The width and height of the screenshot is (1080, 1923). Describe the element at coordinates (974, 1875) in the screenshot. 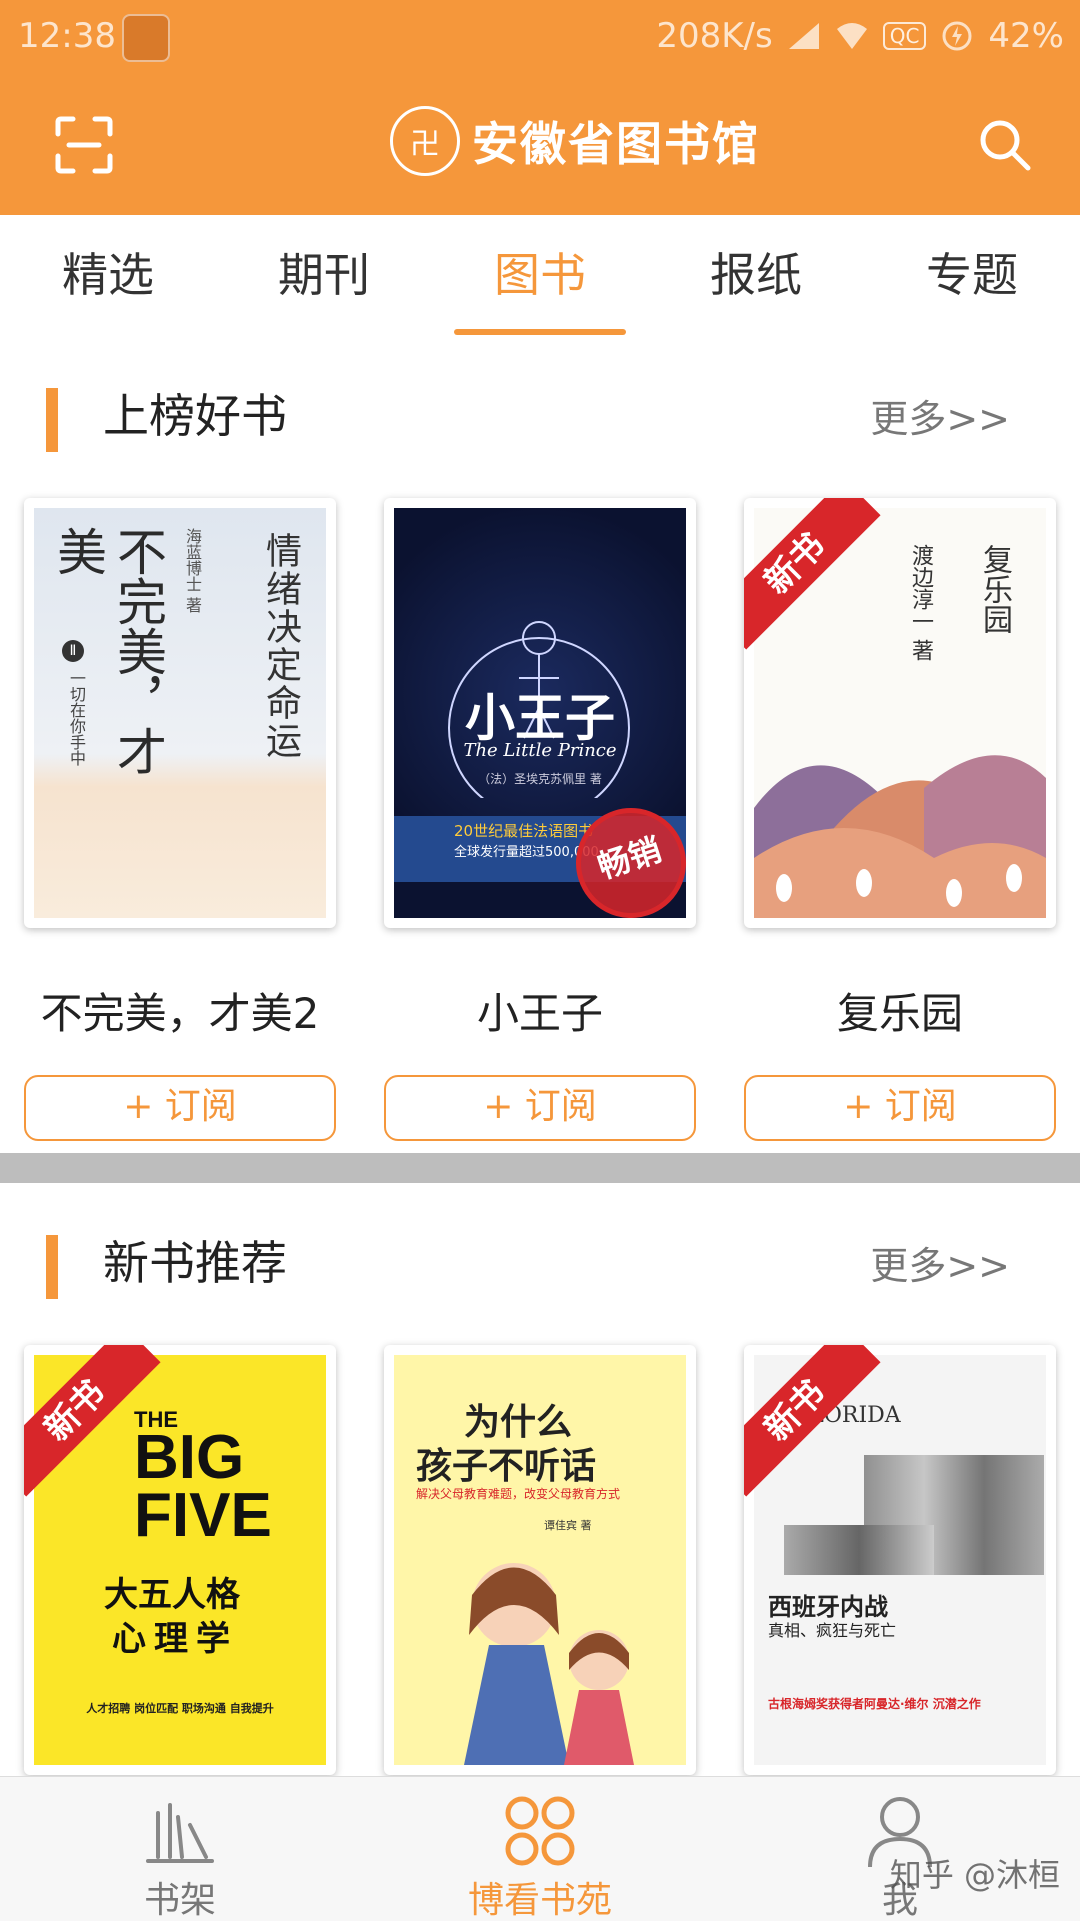

I see `watermark: 知乎 @沐桓` at that location.